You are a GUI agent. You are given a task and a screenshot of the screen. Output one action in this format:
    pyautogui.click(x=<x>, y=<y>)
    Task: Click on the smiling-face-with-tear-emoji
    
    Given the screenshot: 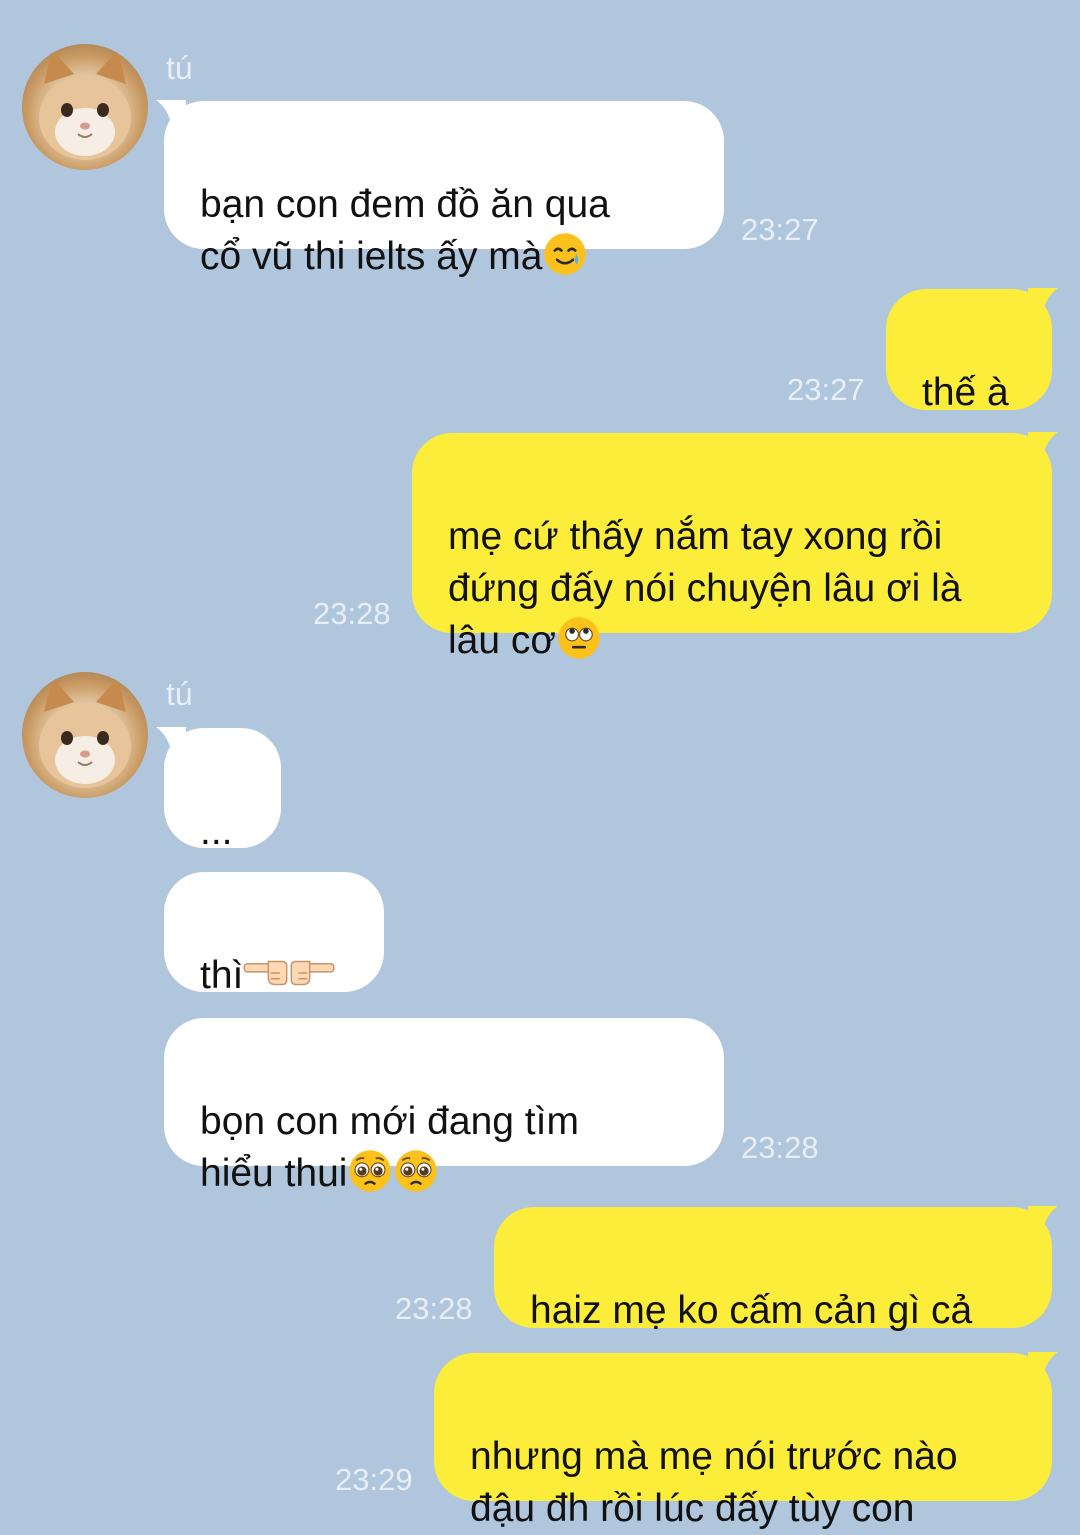 What is the action you would take?
    pyautogui.click(x=565, y=254)
    